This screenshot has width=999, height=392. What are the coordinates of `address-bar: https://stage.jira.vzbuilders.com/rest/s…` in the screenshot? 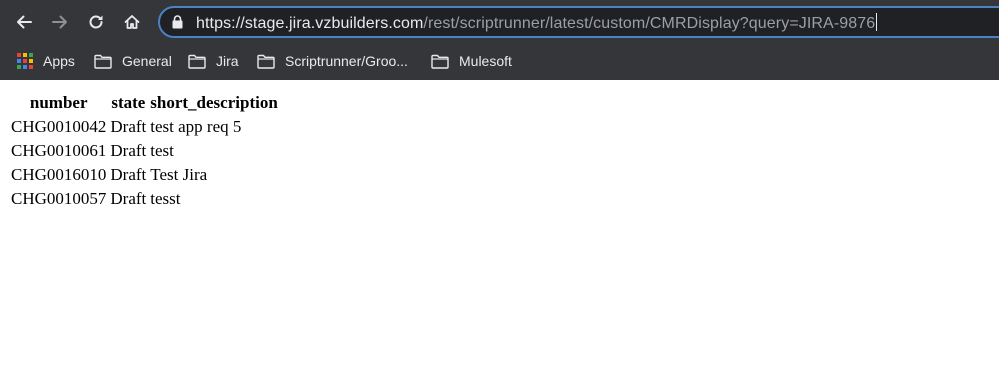 It's located at (578, 22).